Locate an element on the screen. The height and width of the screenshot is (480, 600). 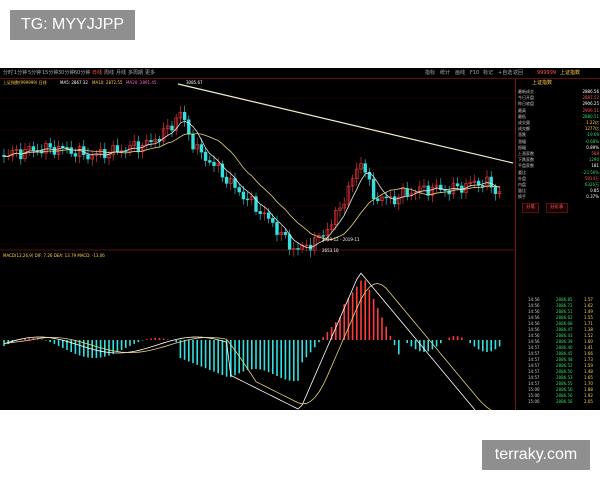
tick-vol: 2.05 is located at coordinates (588, 401).